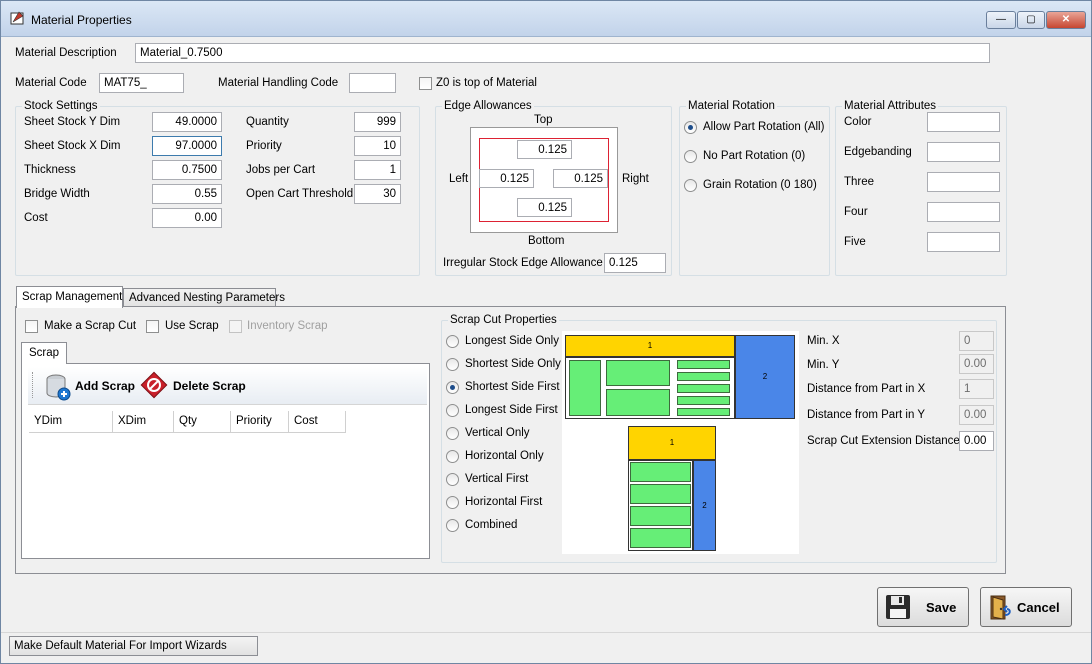  What do you see at coordinates (503, 320) in the screenshot?
I see `scrap-cut-properties-title: Scrap Cut Properties` at bounding box center [503, 320].